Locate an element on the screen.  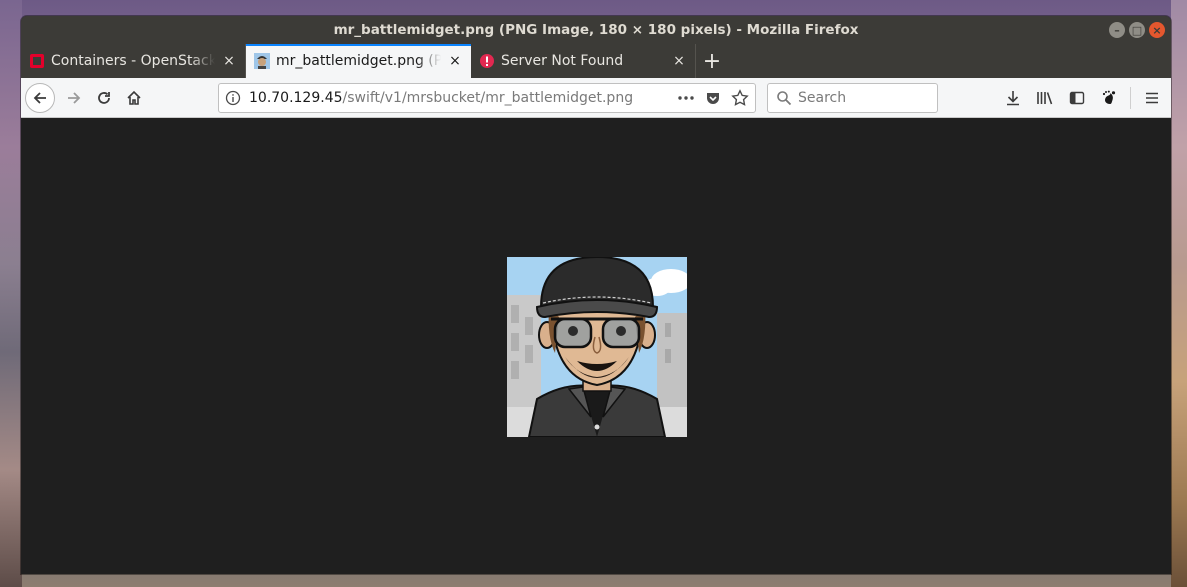
reload-button is located at coordinates (104, 98).